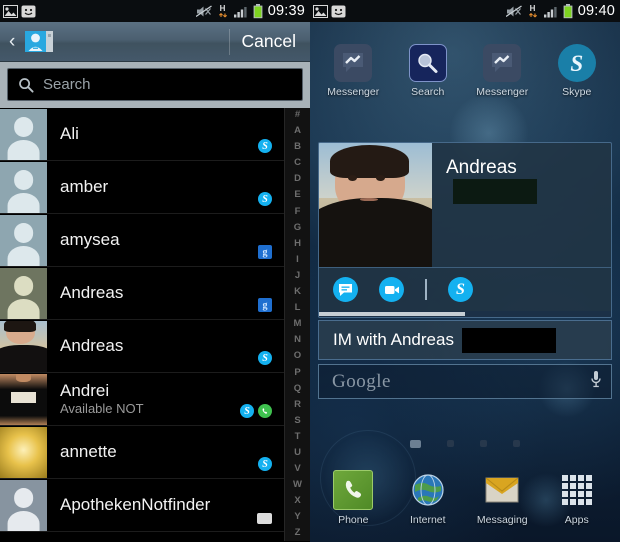 The width and height of the screenshot is (620, 542). Describe the element at coordinates (576, 520) in the screenshot. I see `dock-label: Apps` at that location.